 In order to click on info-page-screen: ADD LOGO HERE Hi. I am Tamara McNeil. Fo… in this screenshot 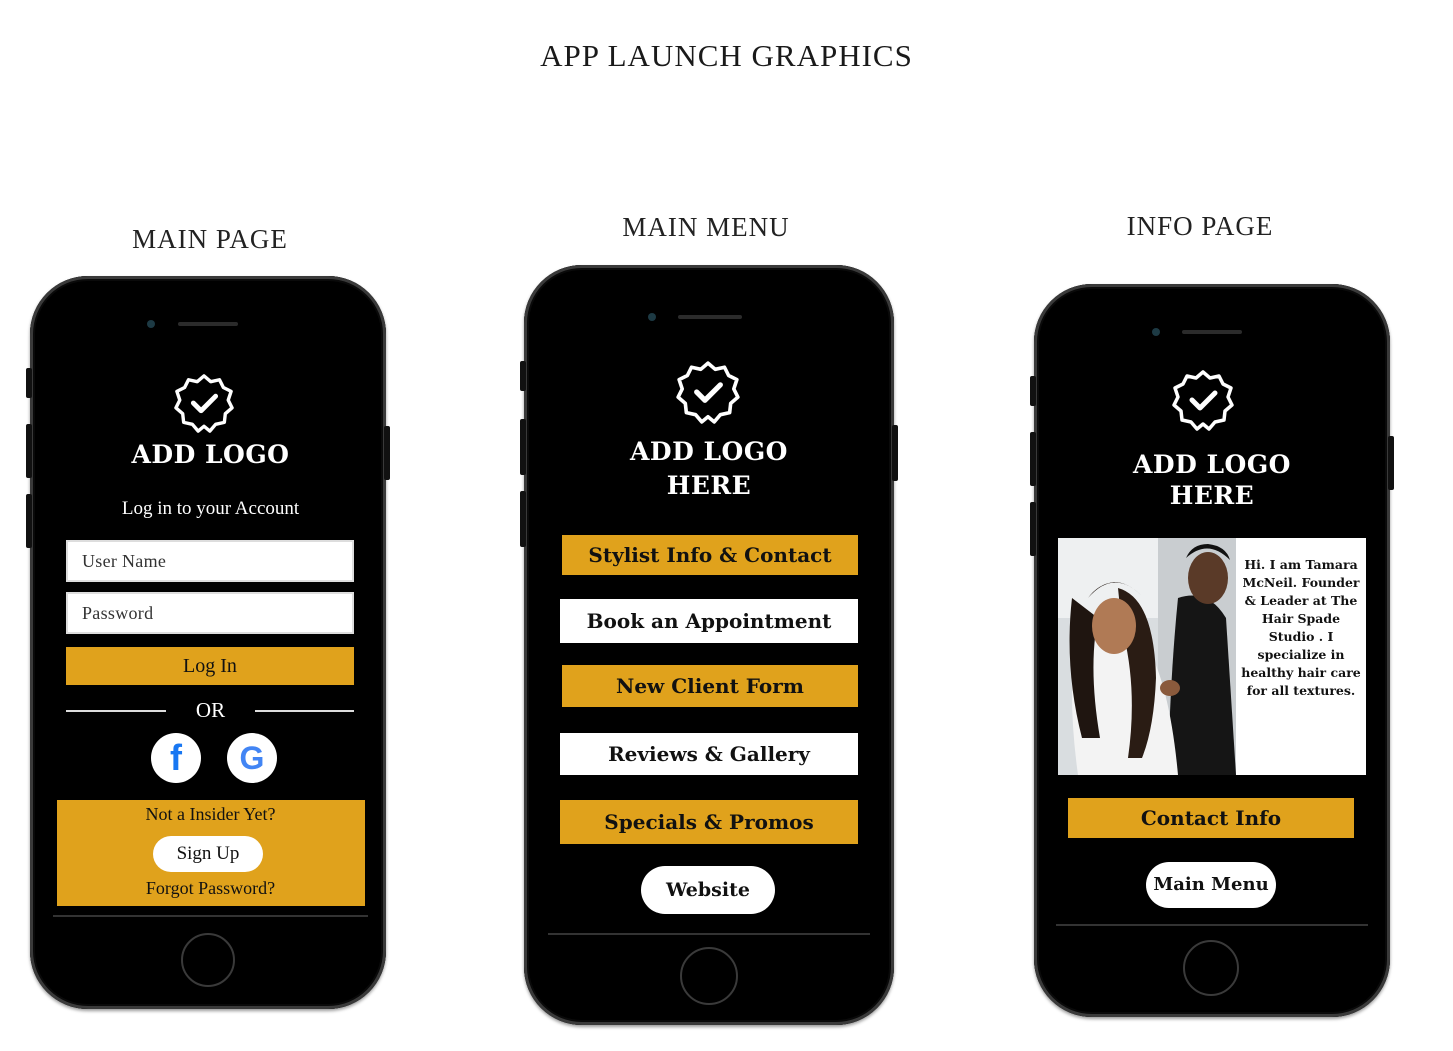, I will do `click(1212, 647)`.